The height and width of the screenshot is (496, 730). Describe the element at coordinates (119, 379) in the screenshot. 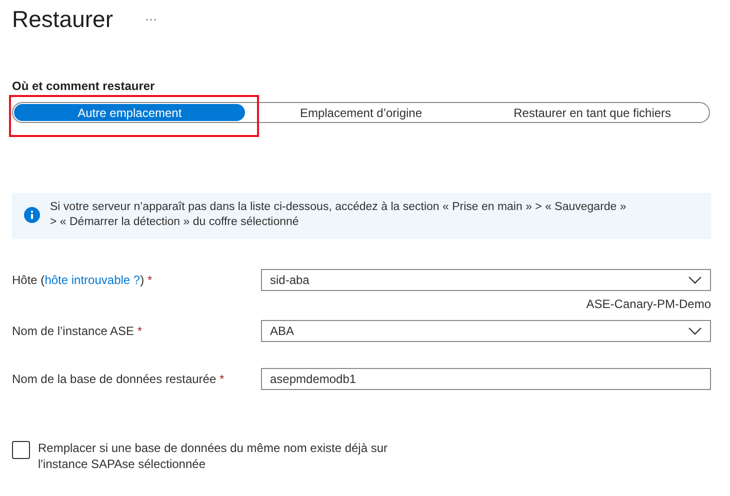

I see `field-label: Nom de la base de données restaurée *` at that location.